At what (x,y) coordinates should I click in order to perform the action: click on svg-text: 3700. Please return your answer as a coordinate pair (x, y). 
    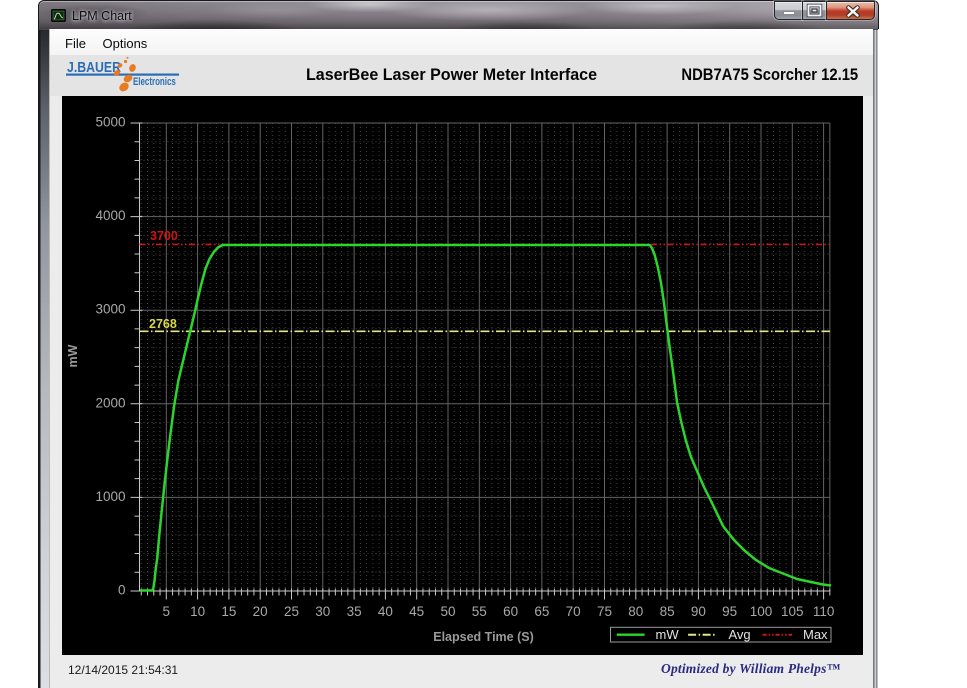
    Looking at the image, I should click on (164, 236).